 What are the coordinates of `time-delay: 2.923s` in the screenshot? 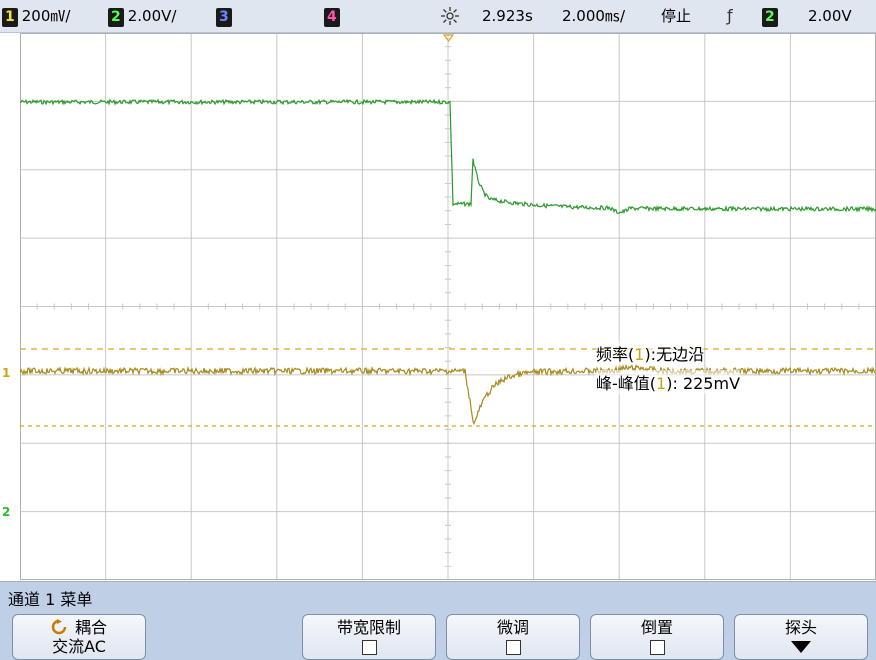 It's located at (507, 16).